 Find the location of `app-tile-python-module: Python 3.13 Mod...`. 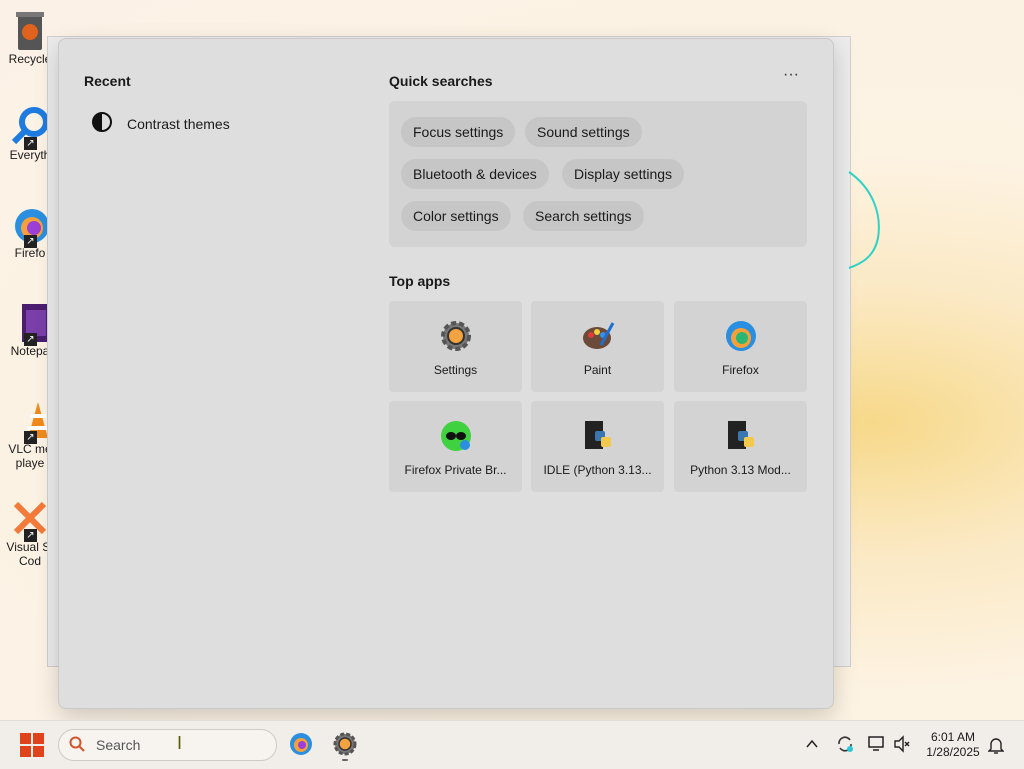

app-tile-python-module: Python 3.13 Mod... is located at coordinates (740, 446).